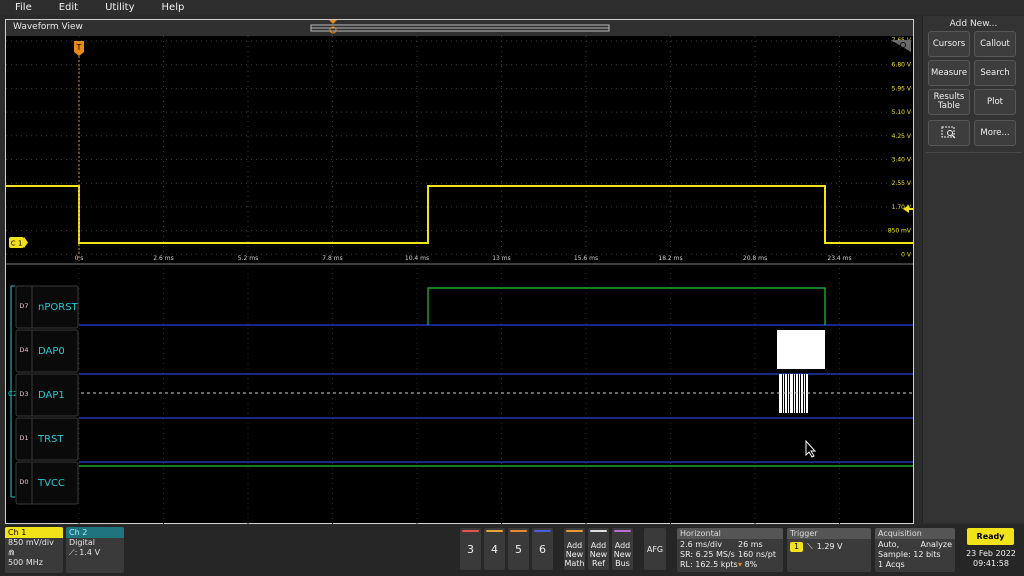 This screenshot has height=576, width=1024. I want to click on waveform-view-header: Waveform View, so click(459, 28).